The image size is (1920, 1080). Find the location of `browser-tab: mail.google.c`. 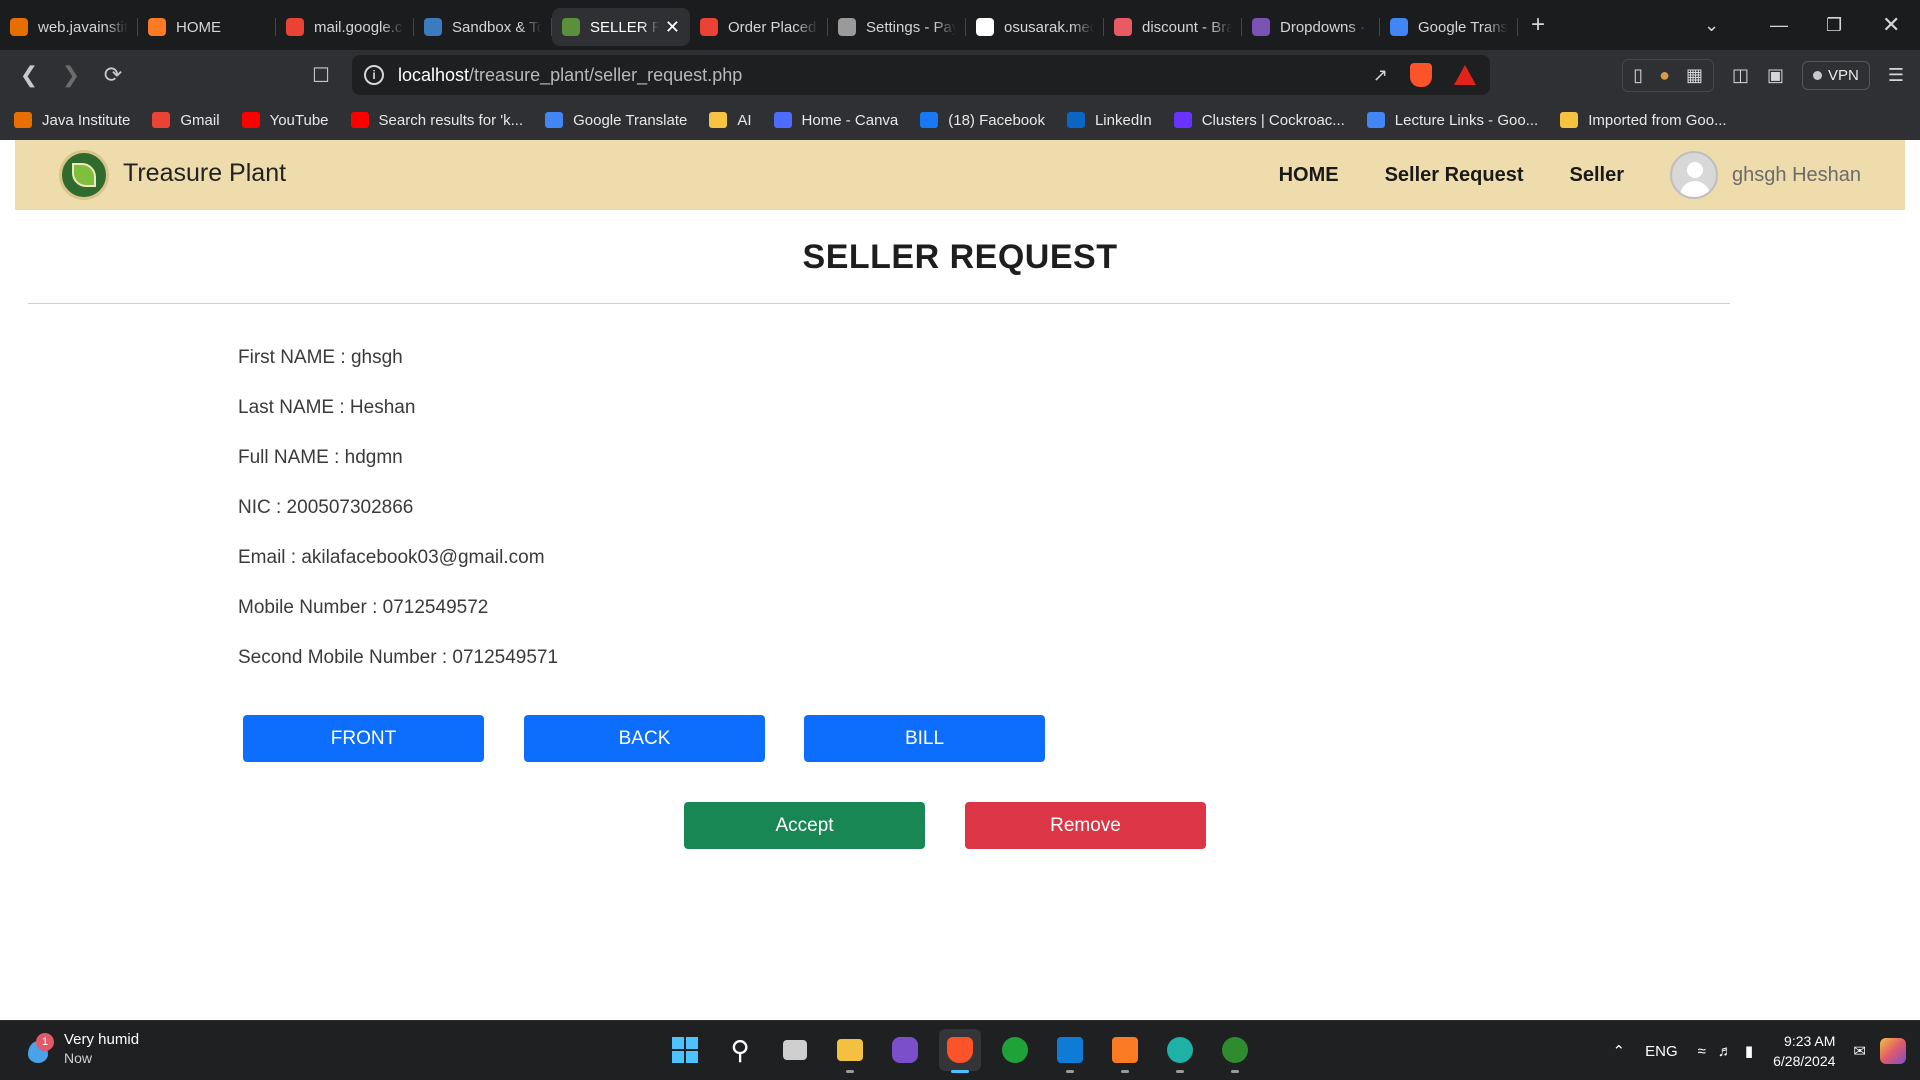

browser-tab: mail.google.c is located at coordinates (345, 27).